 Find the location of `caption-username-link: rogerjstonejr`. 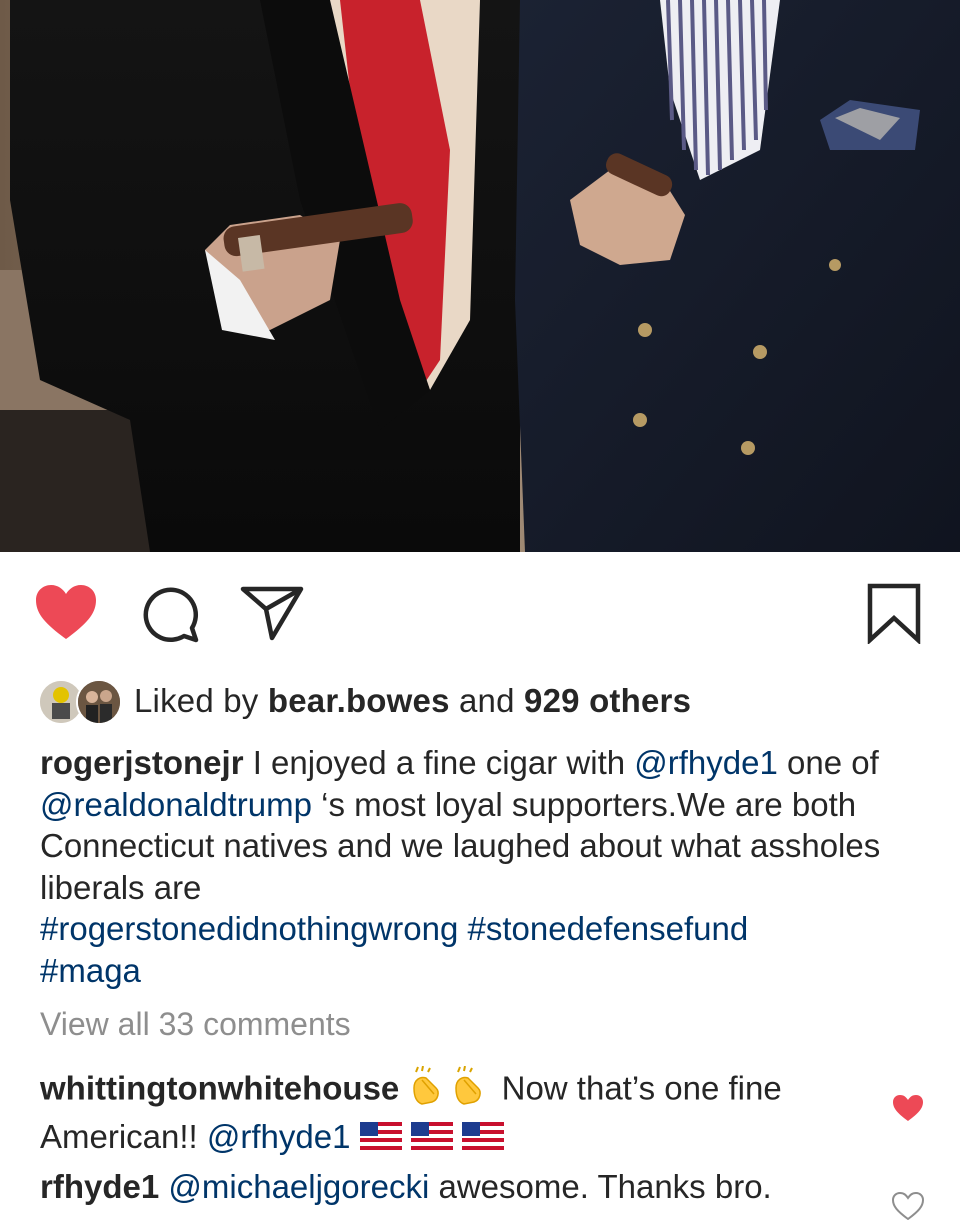

caption-username-link: rogerjstonejr is located at coordinates (142, 762).